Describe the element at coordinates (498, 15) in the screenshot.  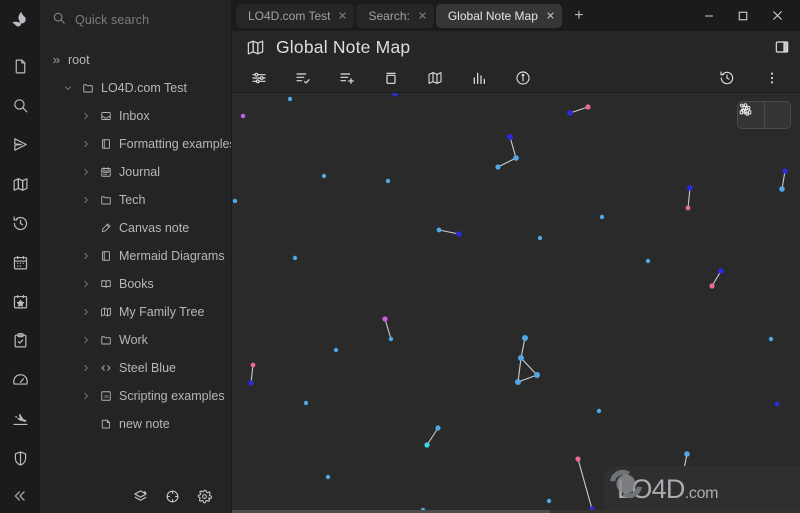
I see `tab-3: Global Note Map` at that location.